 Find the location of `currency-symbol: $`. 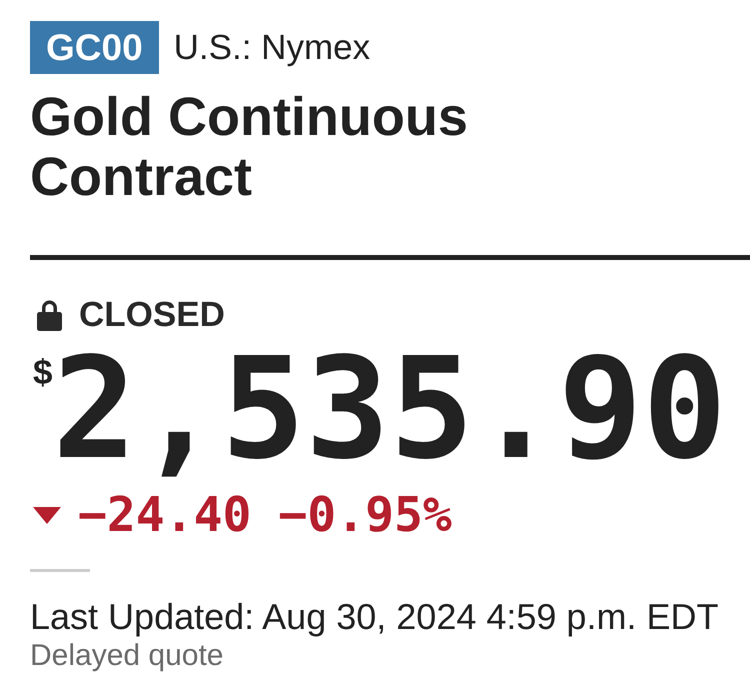

currency-symbol: $ is located at coordinates (42, 373).